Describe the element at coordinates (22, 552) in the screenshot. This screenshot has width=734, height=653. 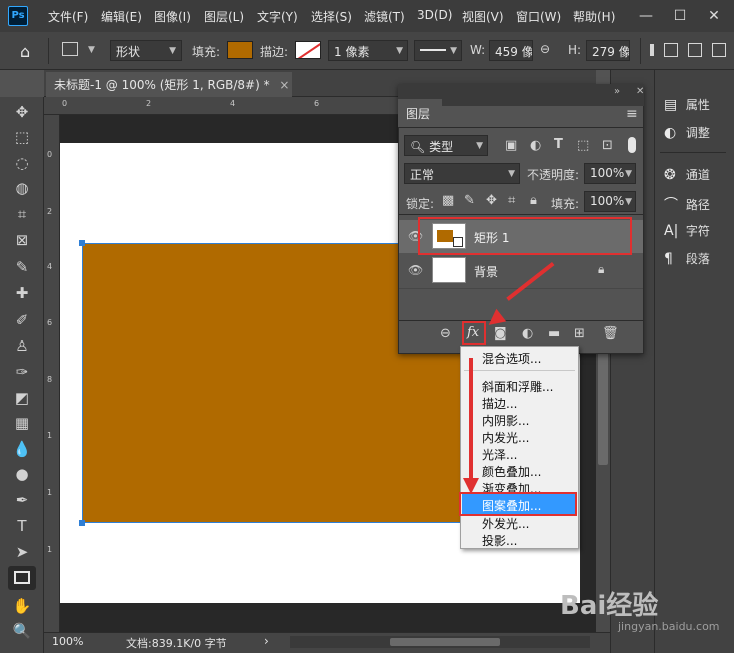
I see `path-selection-tool-icon: ➤` at that location.